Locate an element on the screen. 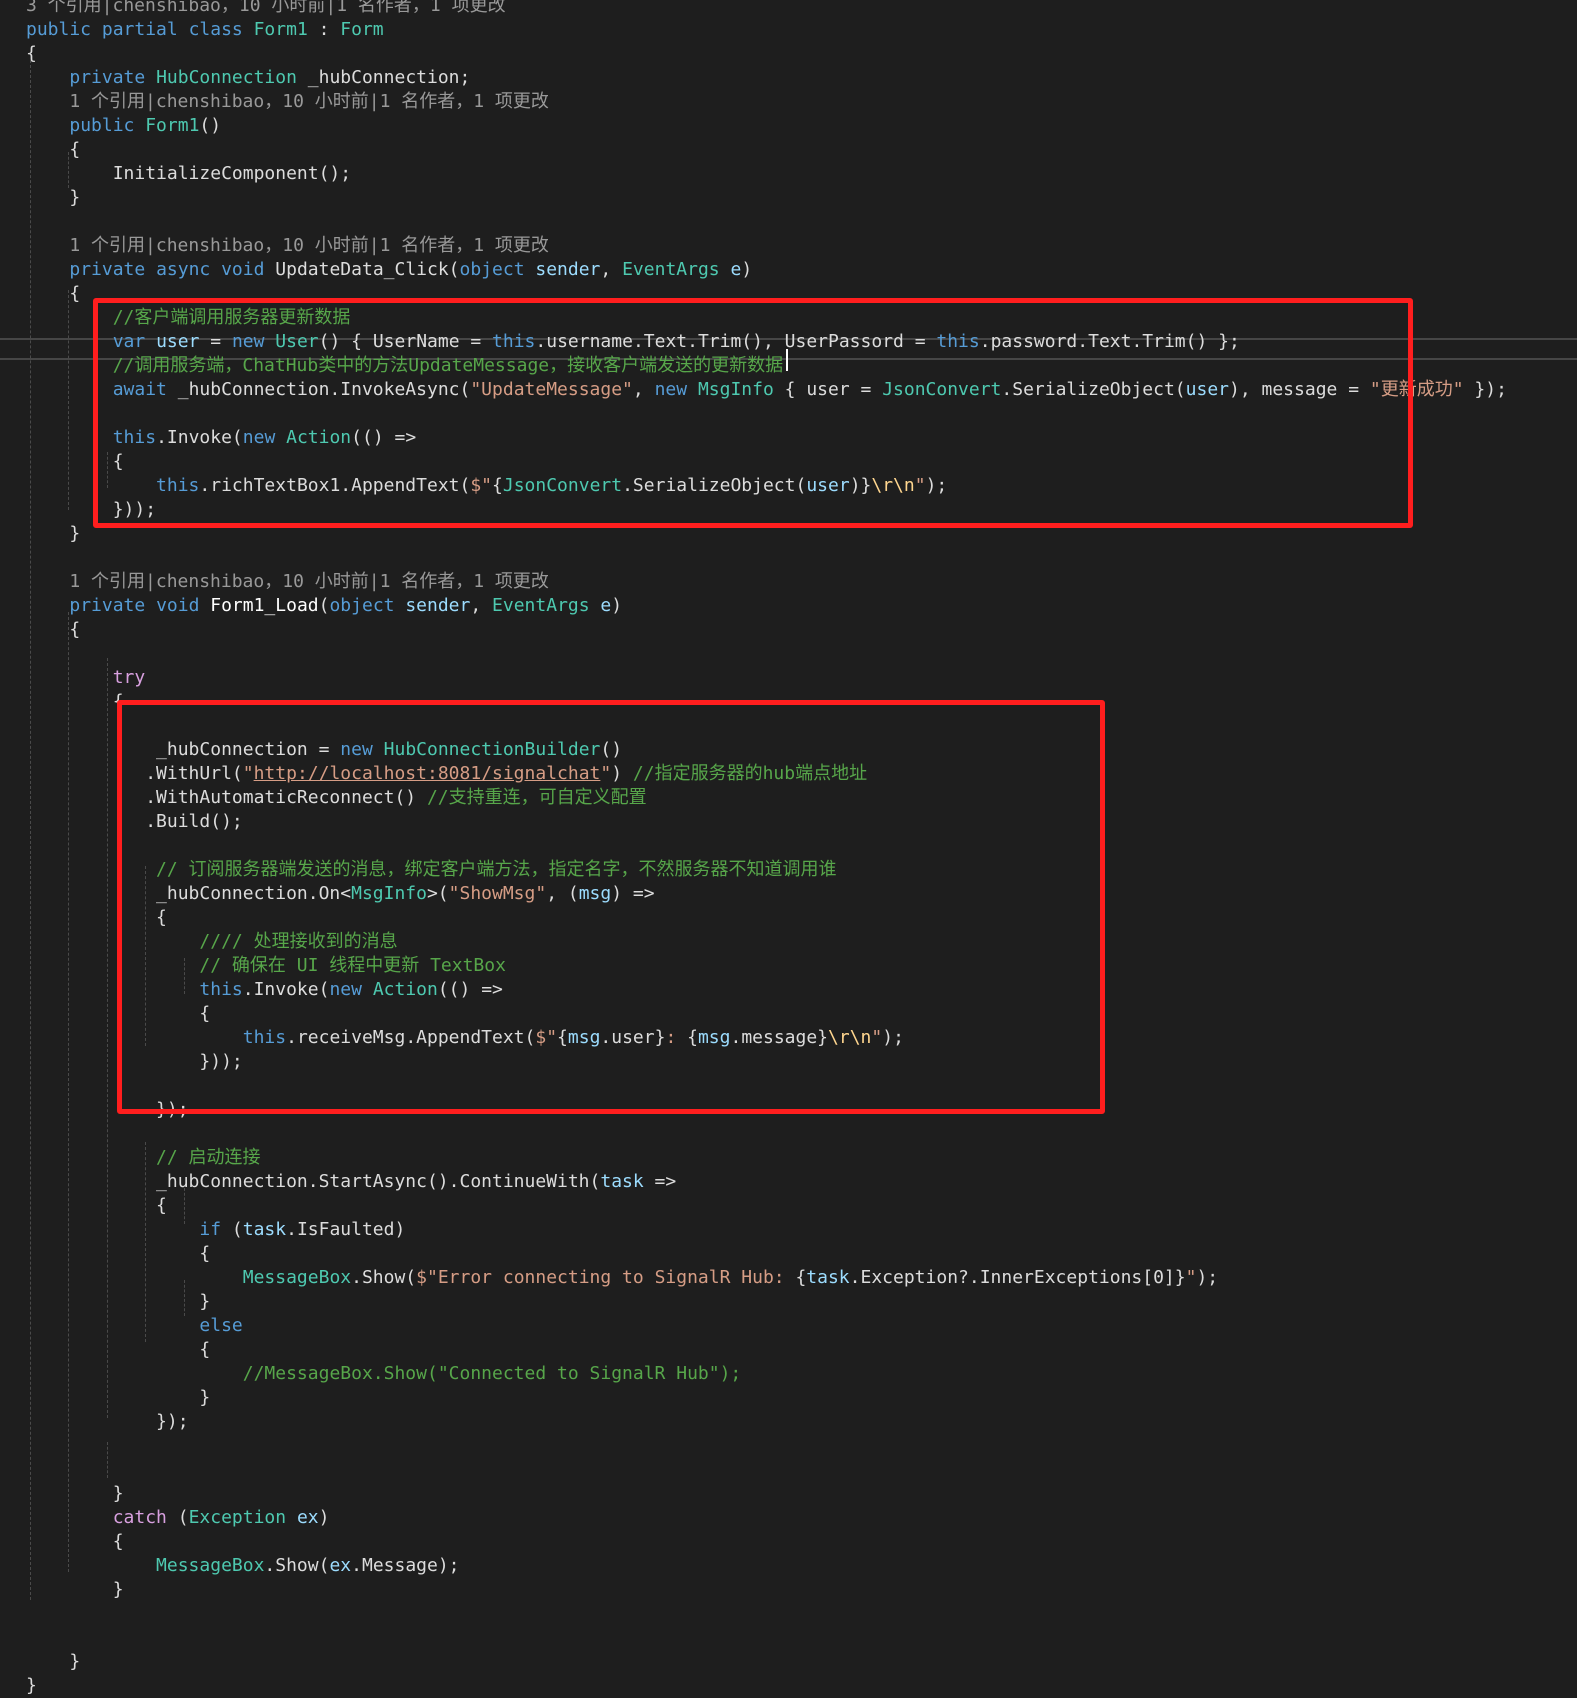 The height and width of the screenshot is (1698, 1577). code-token: Form1_Load is located at coordinates (264, 605).